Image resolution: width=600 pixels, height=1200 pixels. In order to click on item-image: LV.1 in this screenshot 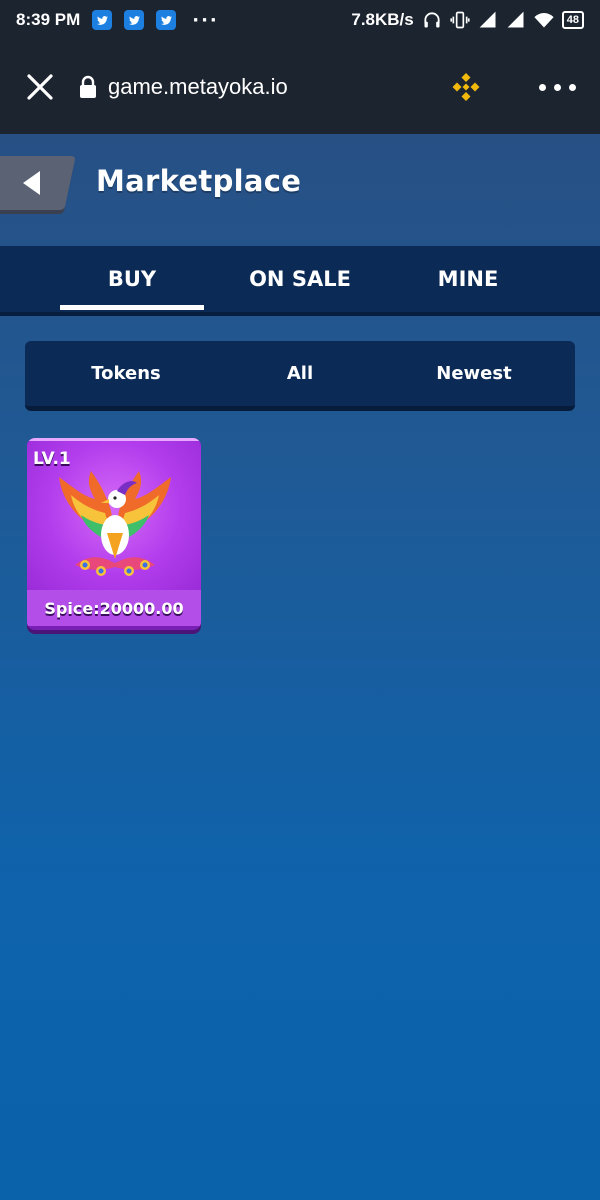, I will do `click(114, 514)`.